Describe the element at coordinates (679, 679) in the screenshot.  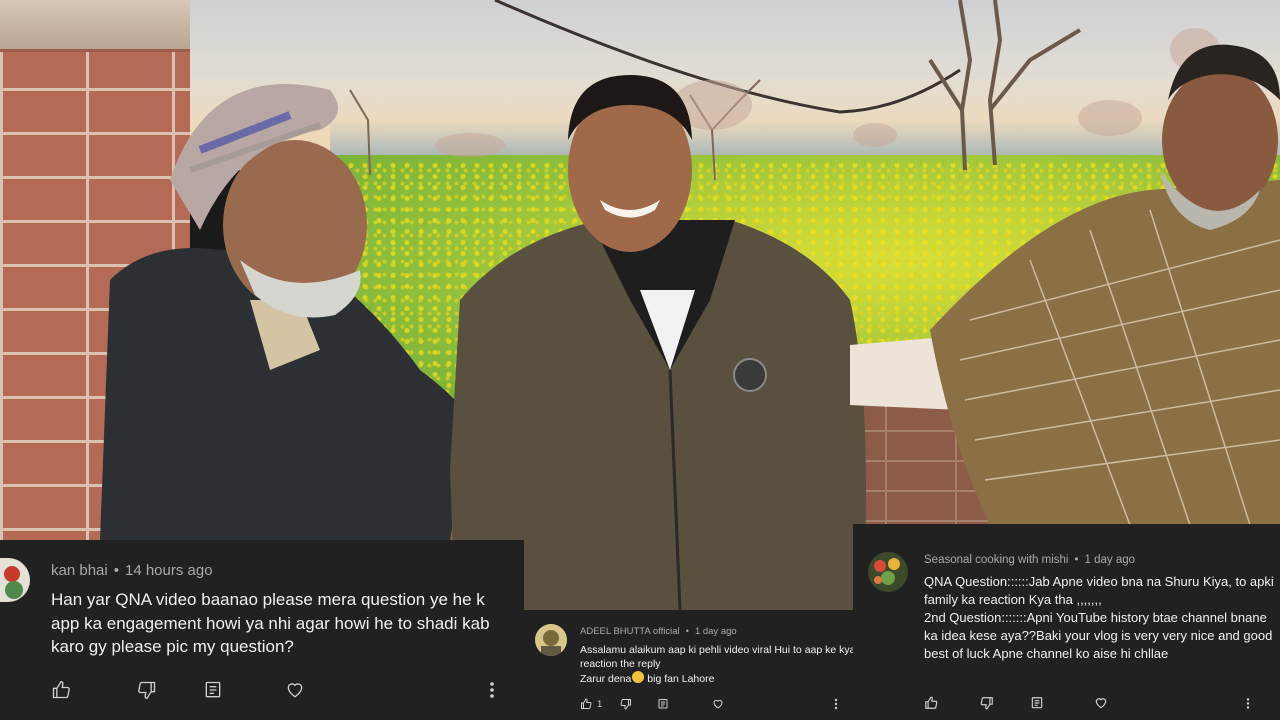
I see `comment-line-3-text: big fan Lahore` at that location.